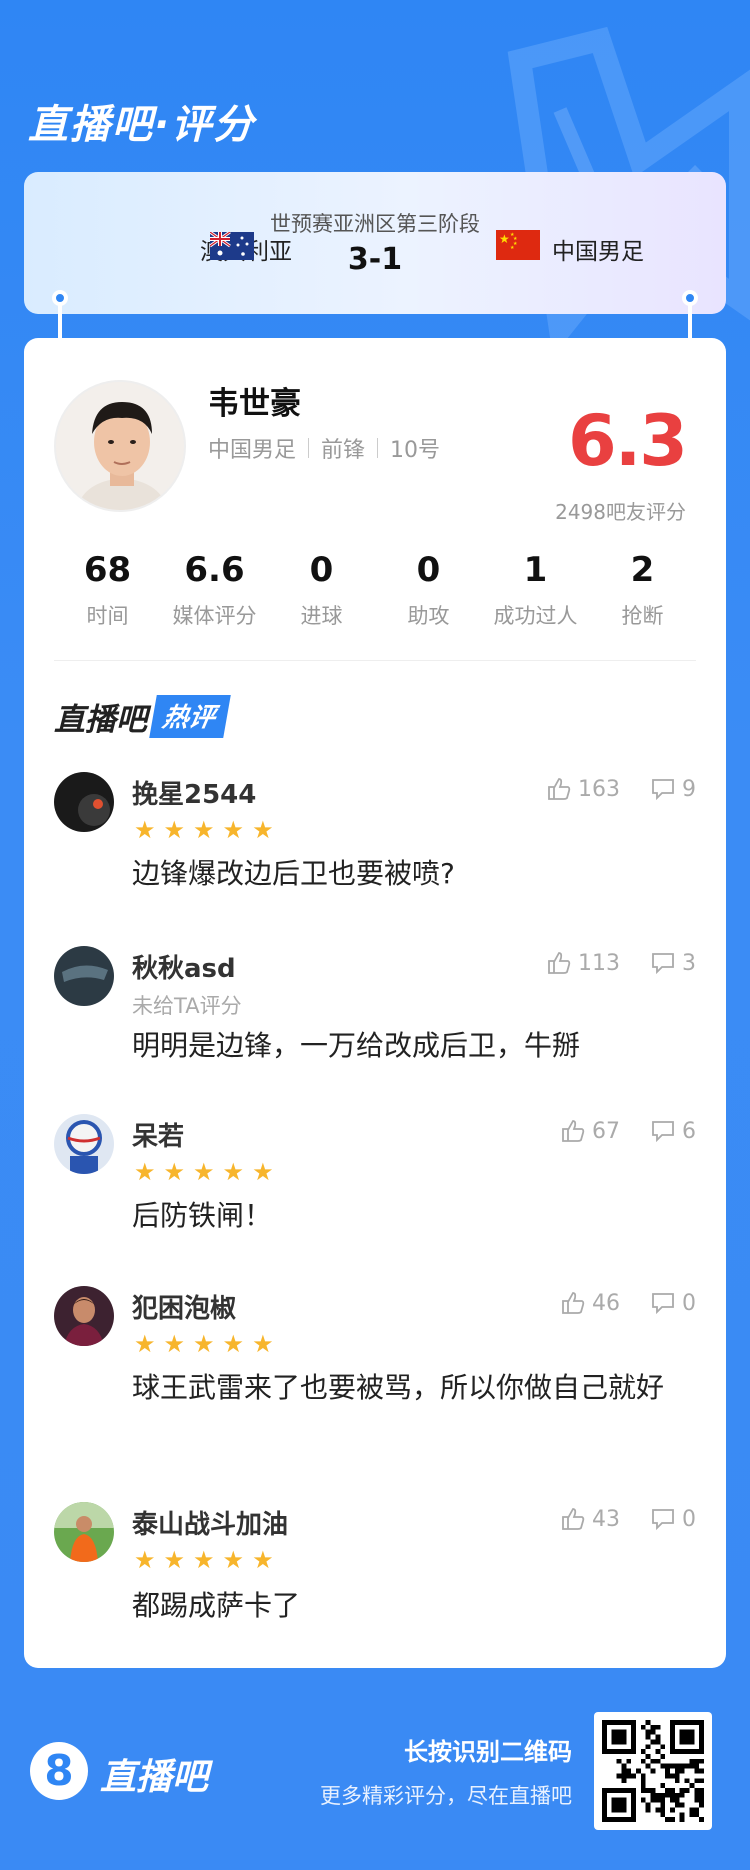 The height and width of the screenshot is (1870, 750). Describe the element at coordinates (621, 963) in the screenshot. I see `comment-actions: 113 3` at that location.